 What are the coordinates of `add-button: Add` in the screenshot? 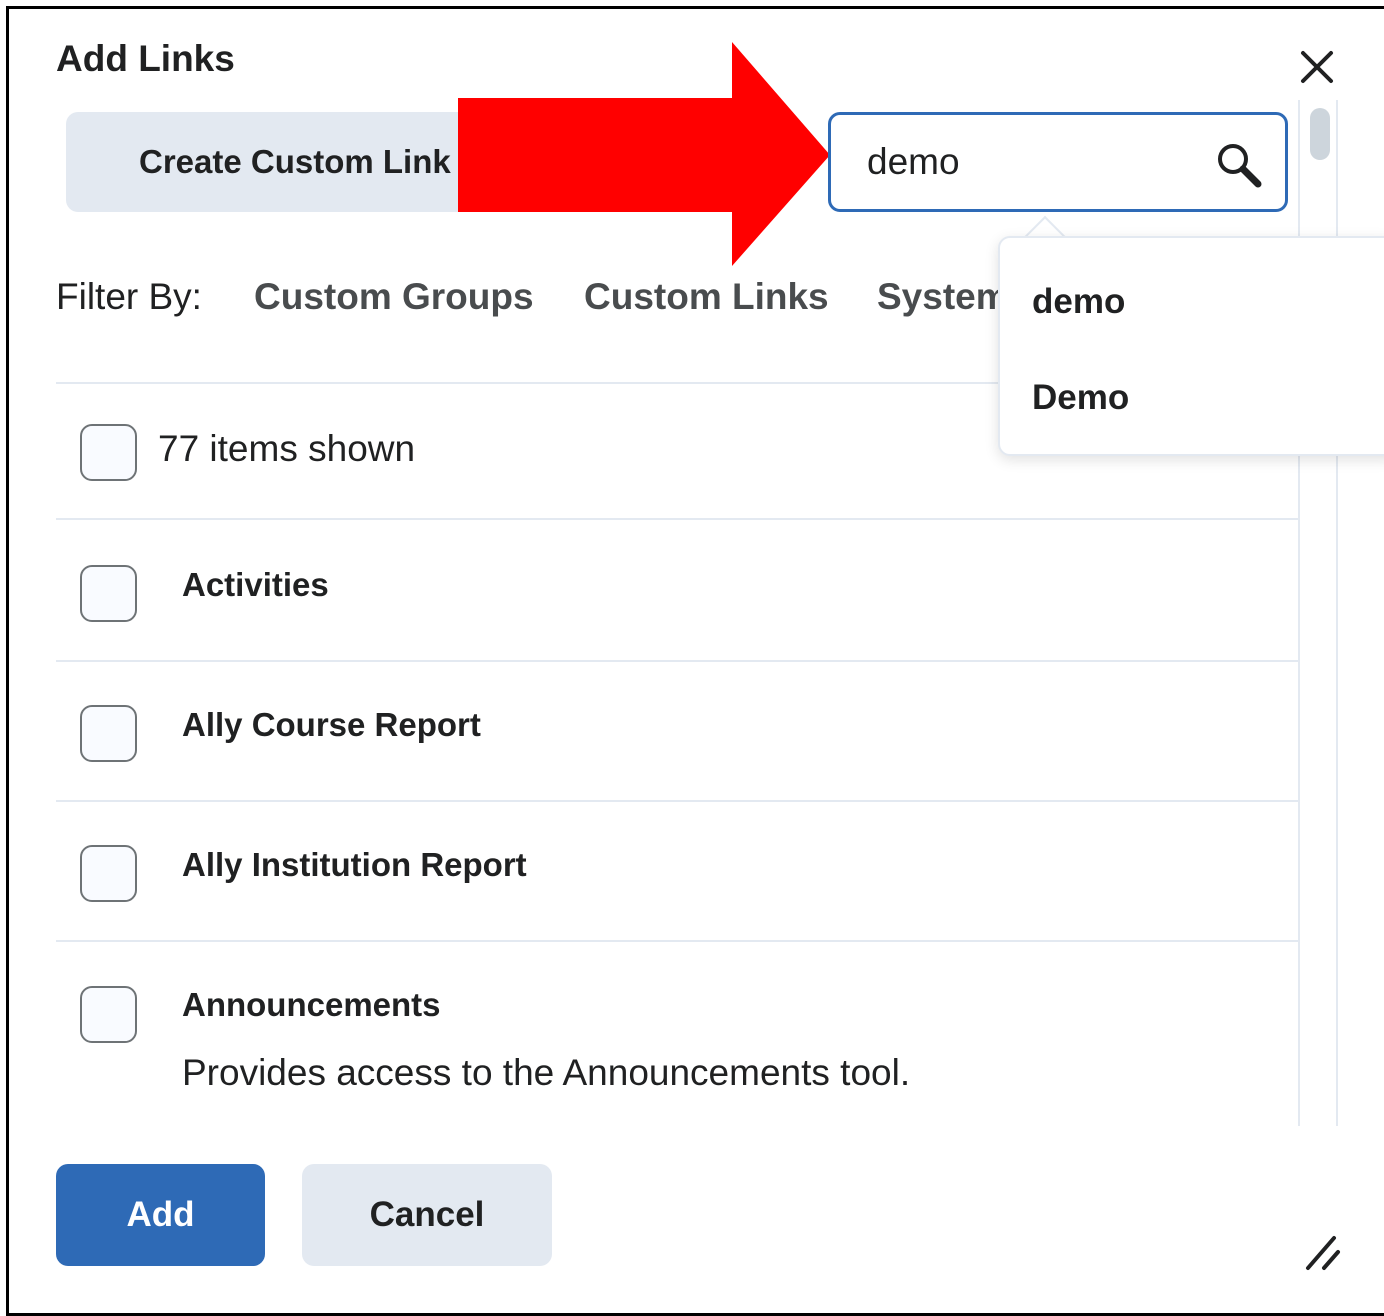 It's located at (160, 1215).